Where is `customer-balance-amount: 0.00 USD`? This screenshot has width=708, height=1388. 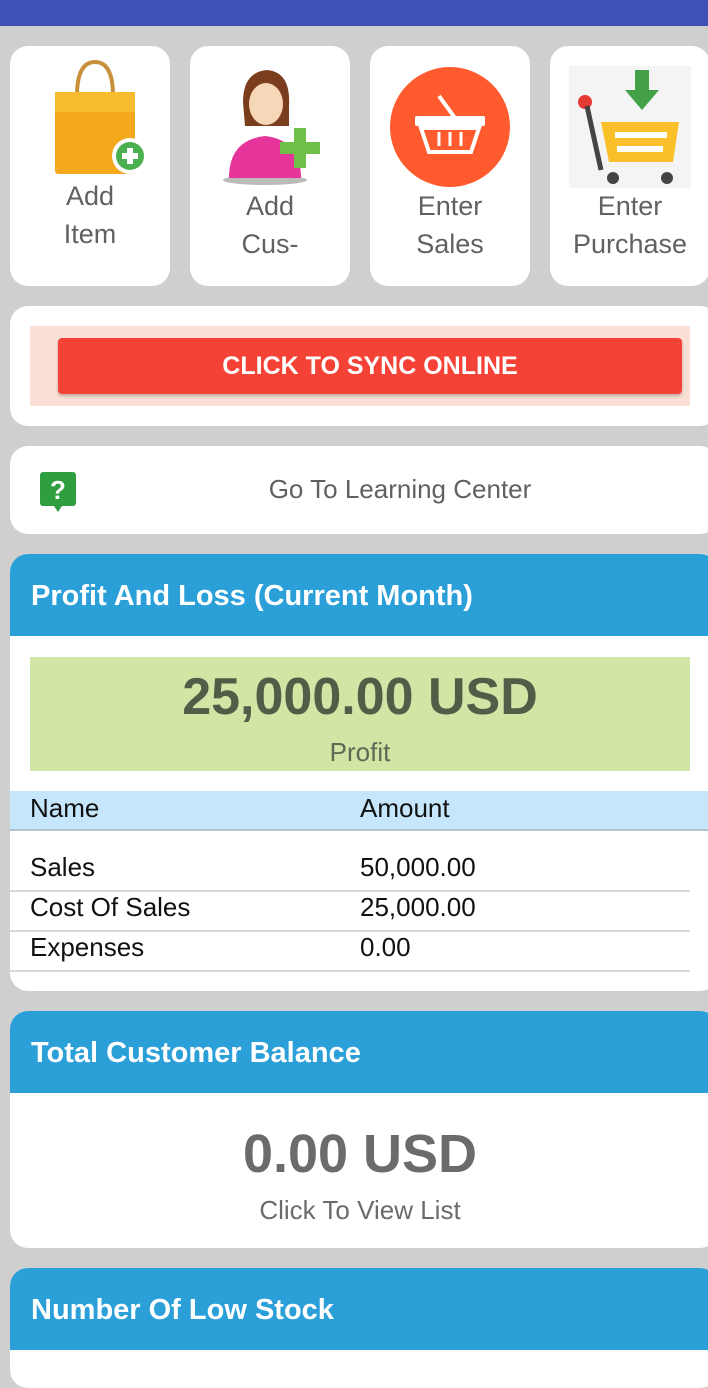
customer-balance-amount: 0.00 USD is located at coordinates (360, 1154).